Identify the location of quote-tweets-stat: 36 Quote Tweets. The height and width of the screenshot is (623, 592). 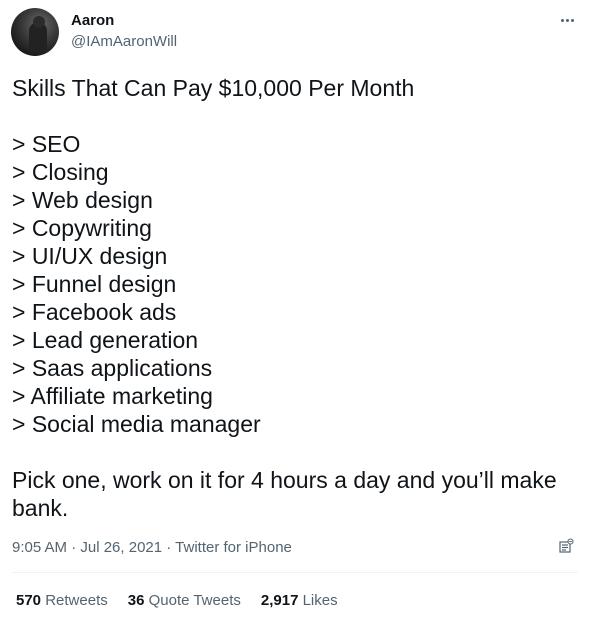
(184, 600).